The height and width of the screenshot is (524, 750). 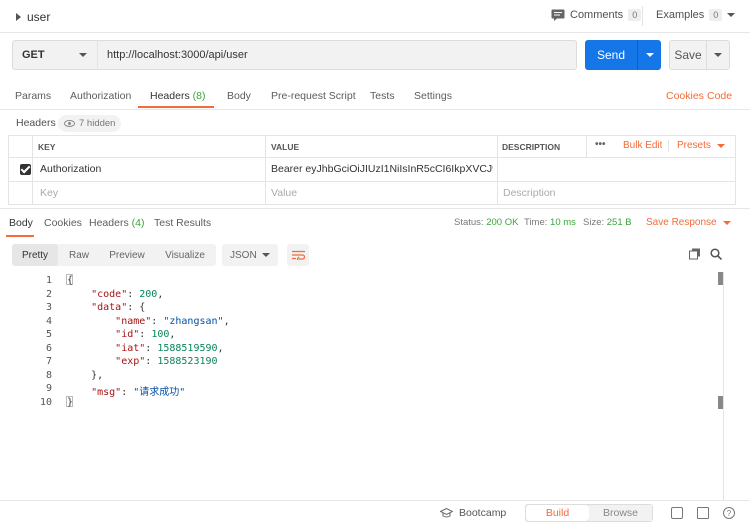 What do you see at coordinates (703, 513) in the screenshot?
I see `keyboard-shortcuts-icon` at bounding box center [703, 513].